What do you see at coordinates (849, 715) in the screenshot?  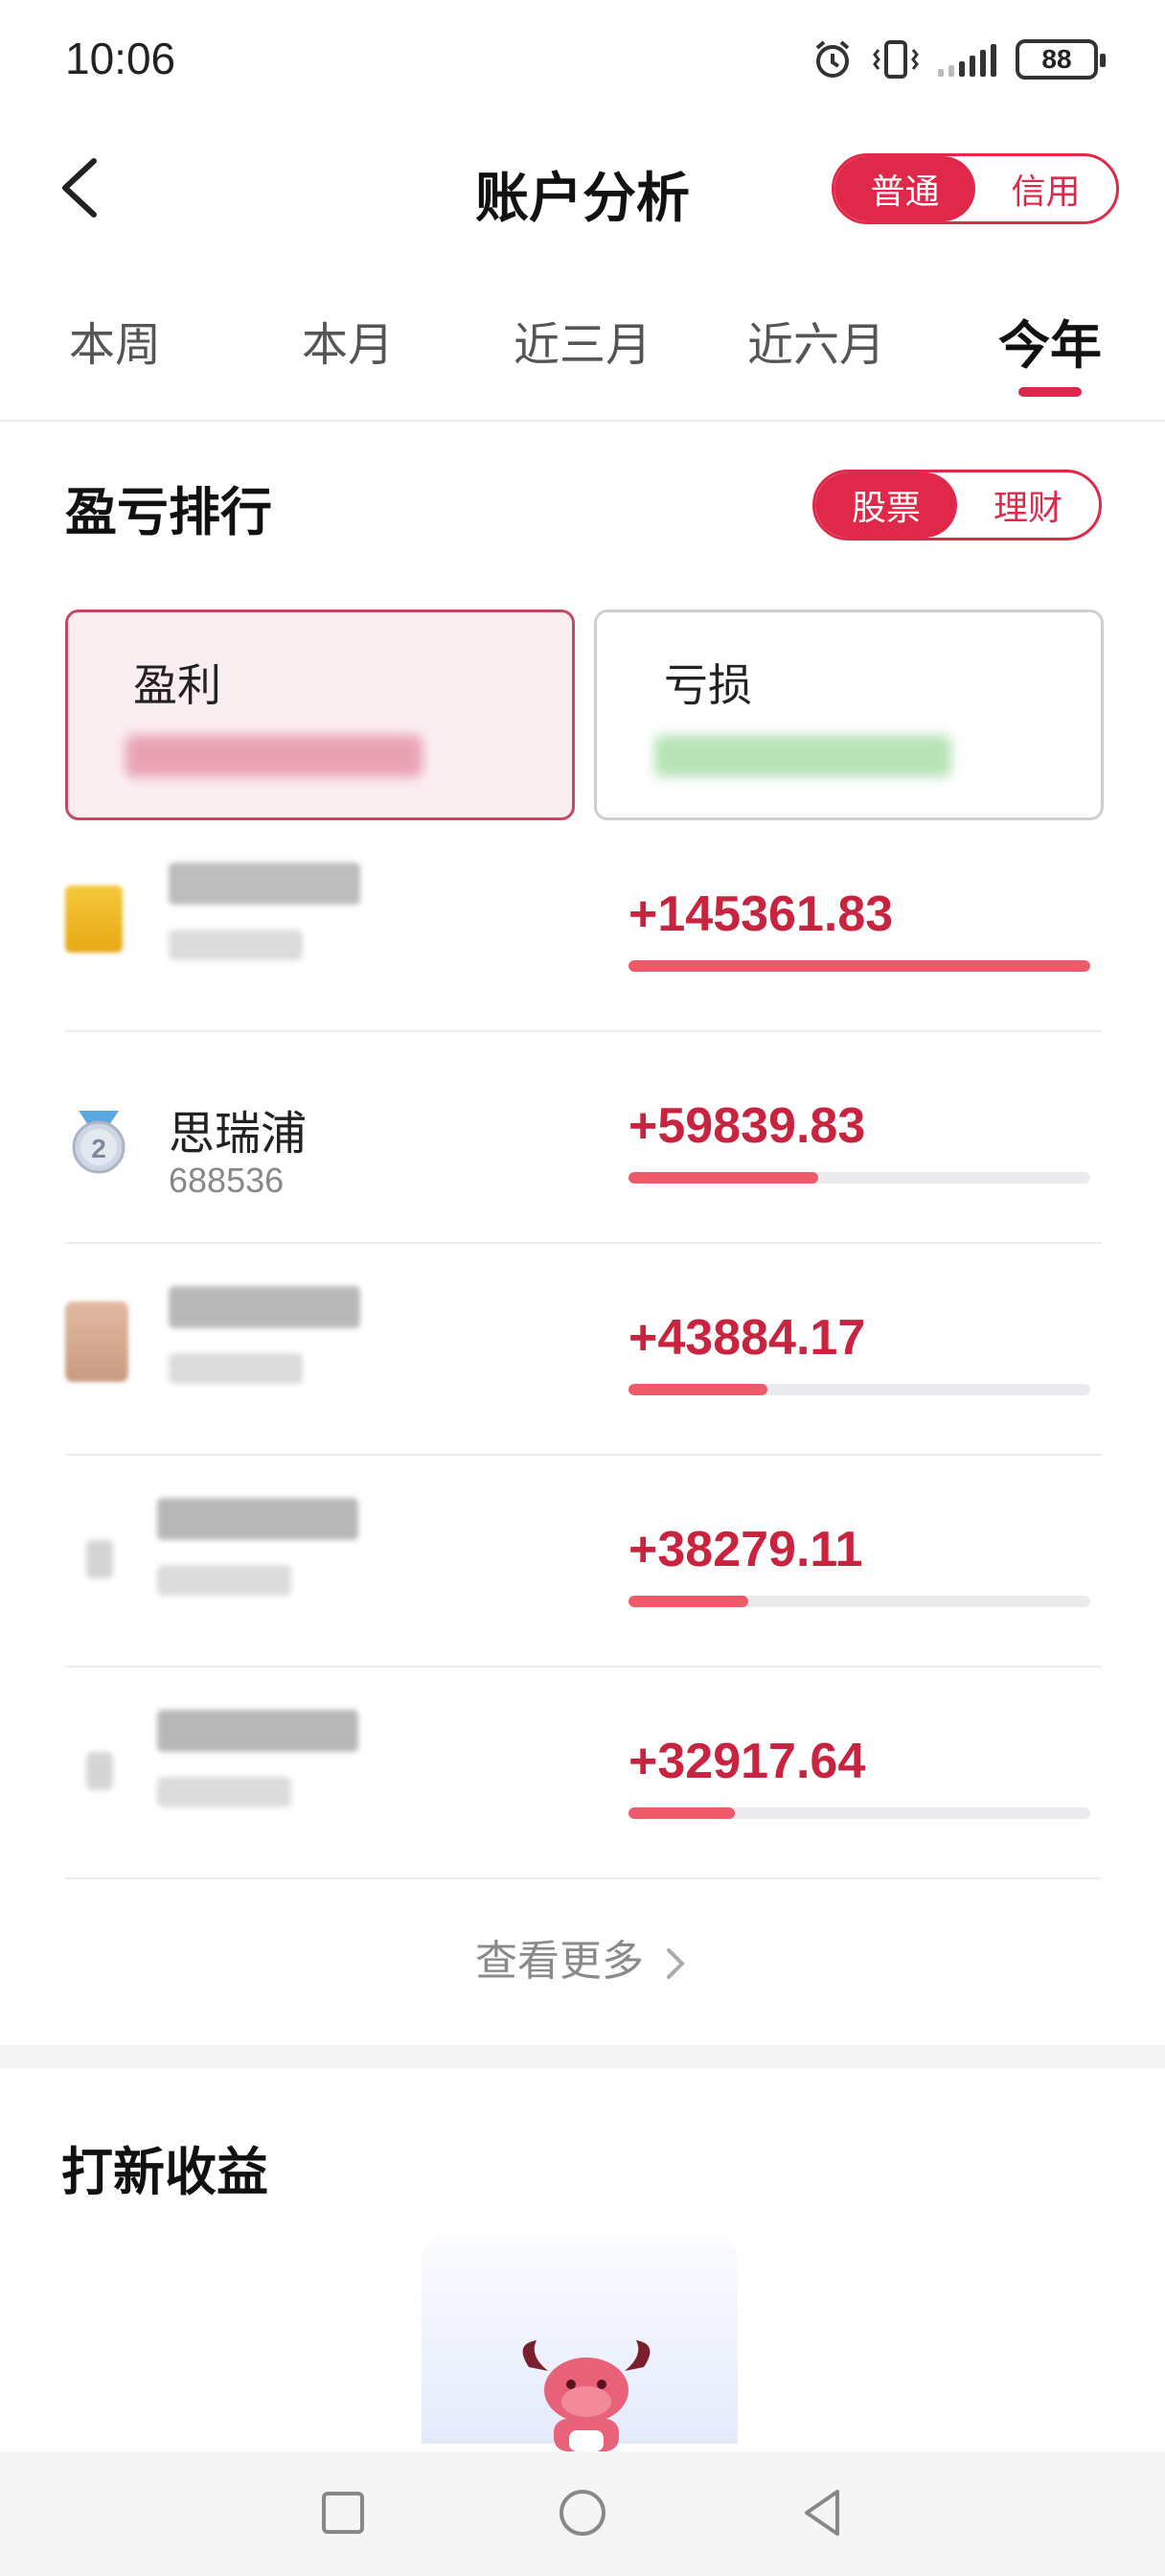 I see `loss-card: 亏损` at bounding box center [849, 715].